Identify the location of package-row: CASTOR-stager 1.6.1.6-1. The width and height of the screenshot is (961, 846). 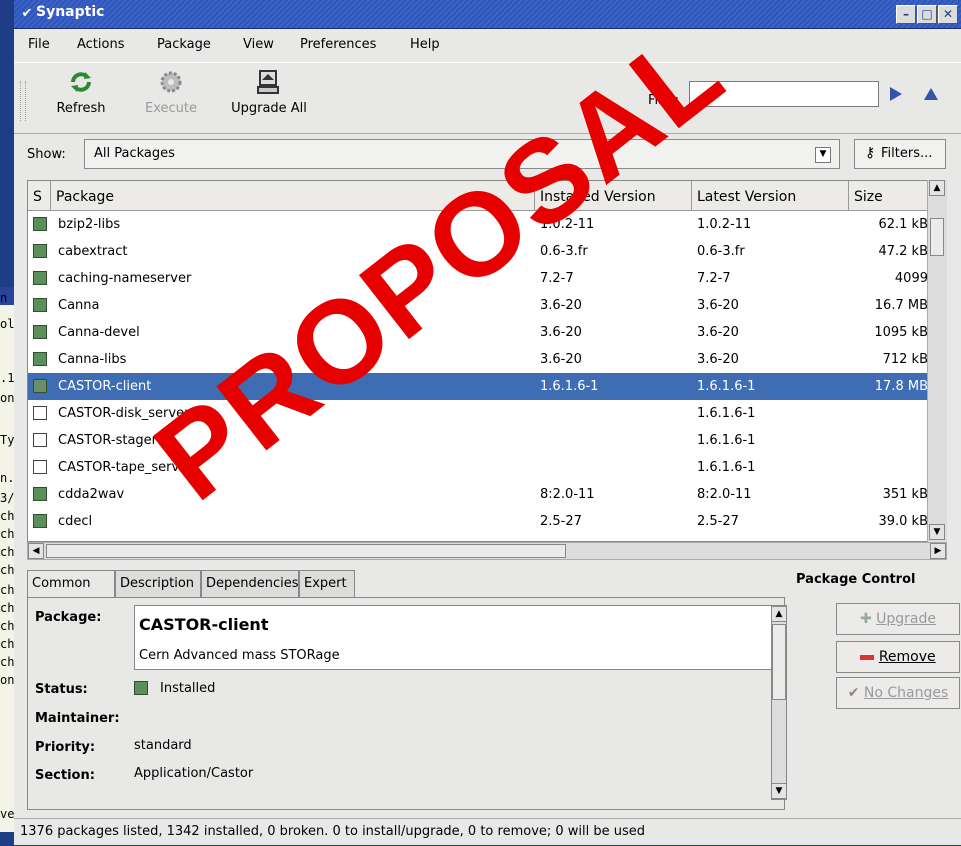
(478, 440).